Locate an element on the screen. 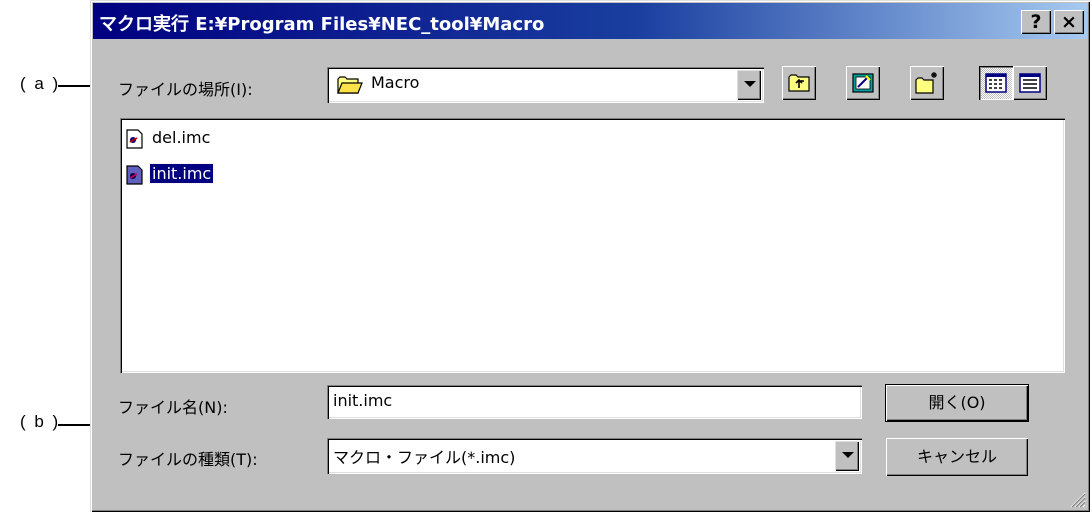 The image size is (1092, 512). new-folder-button is located at coordinates (927, 83).